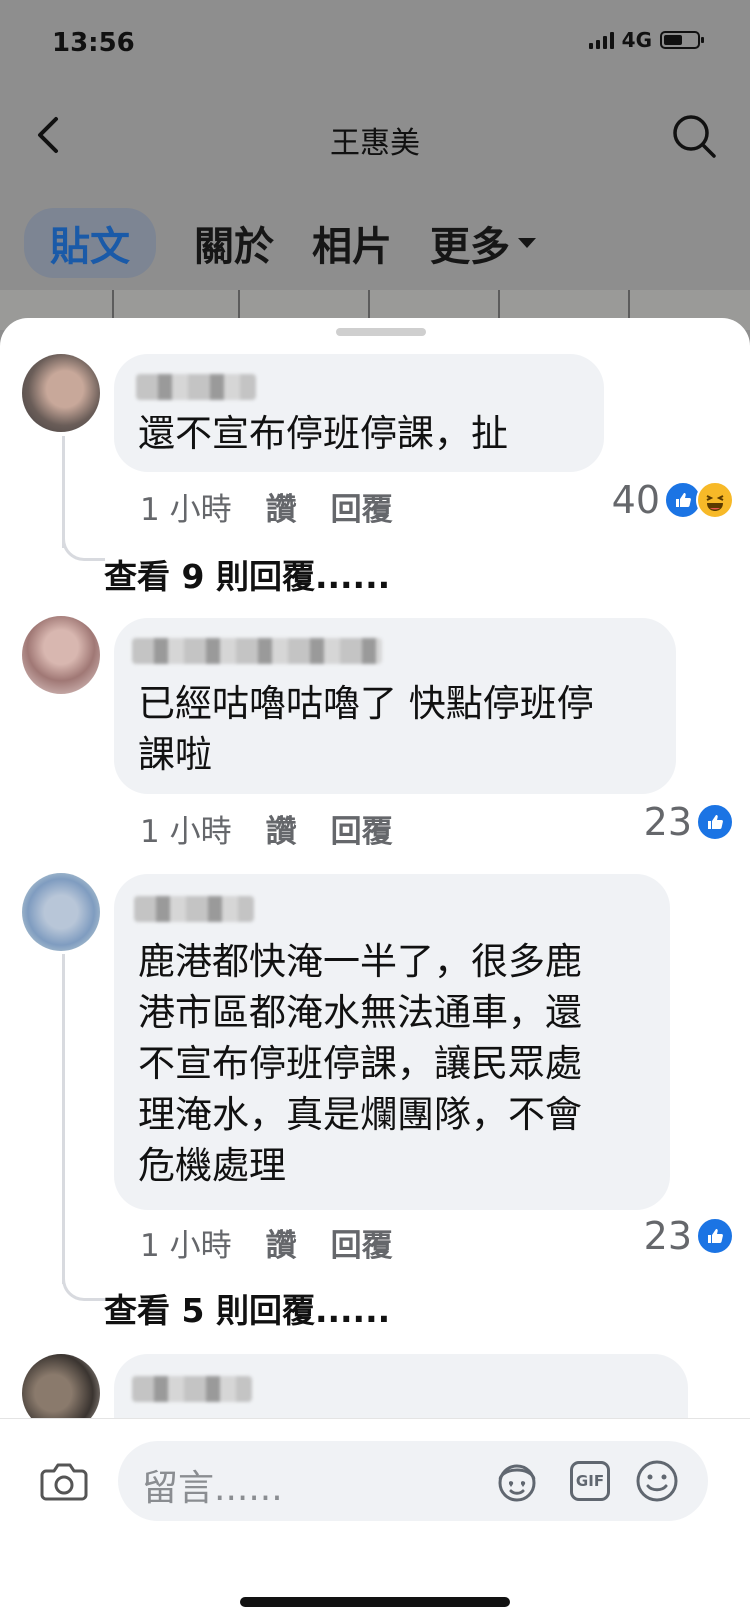  I want to click on signal-icon, so click(601, 40).